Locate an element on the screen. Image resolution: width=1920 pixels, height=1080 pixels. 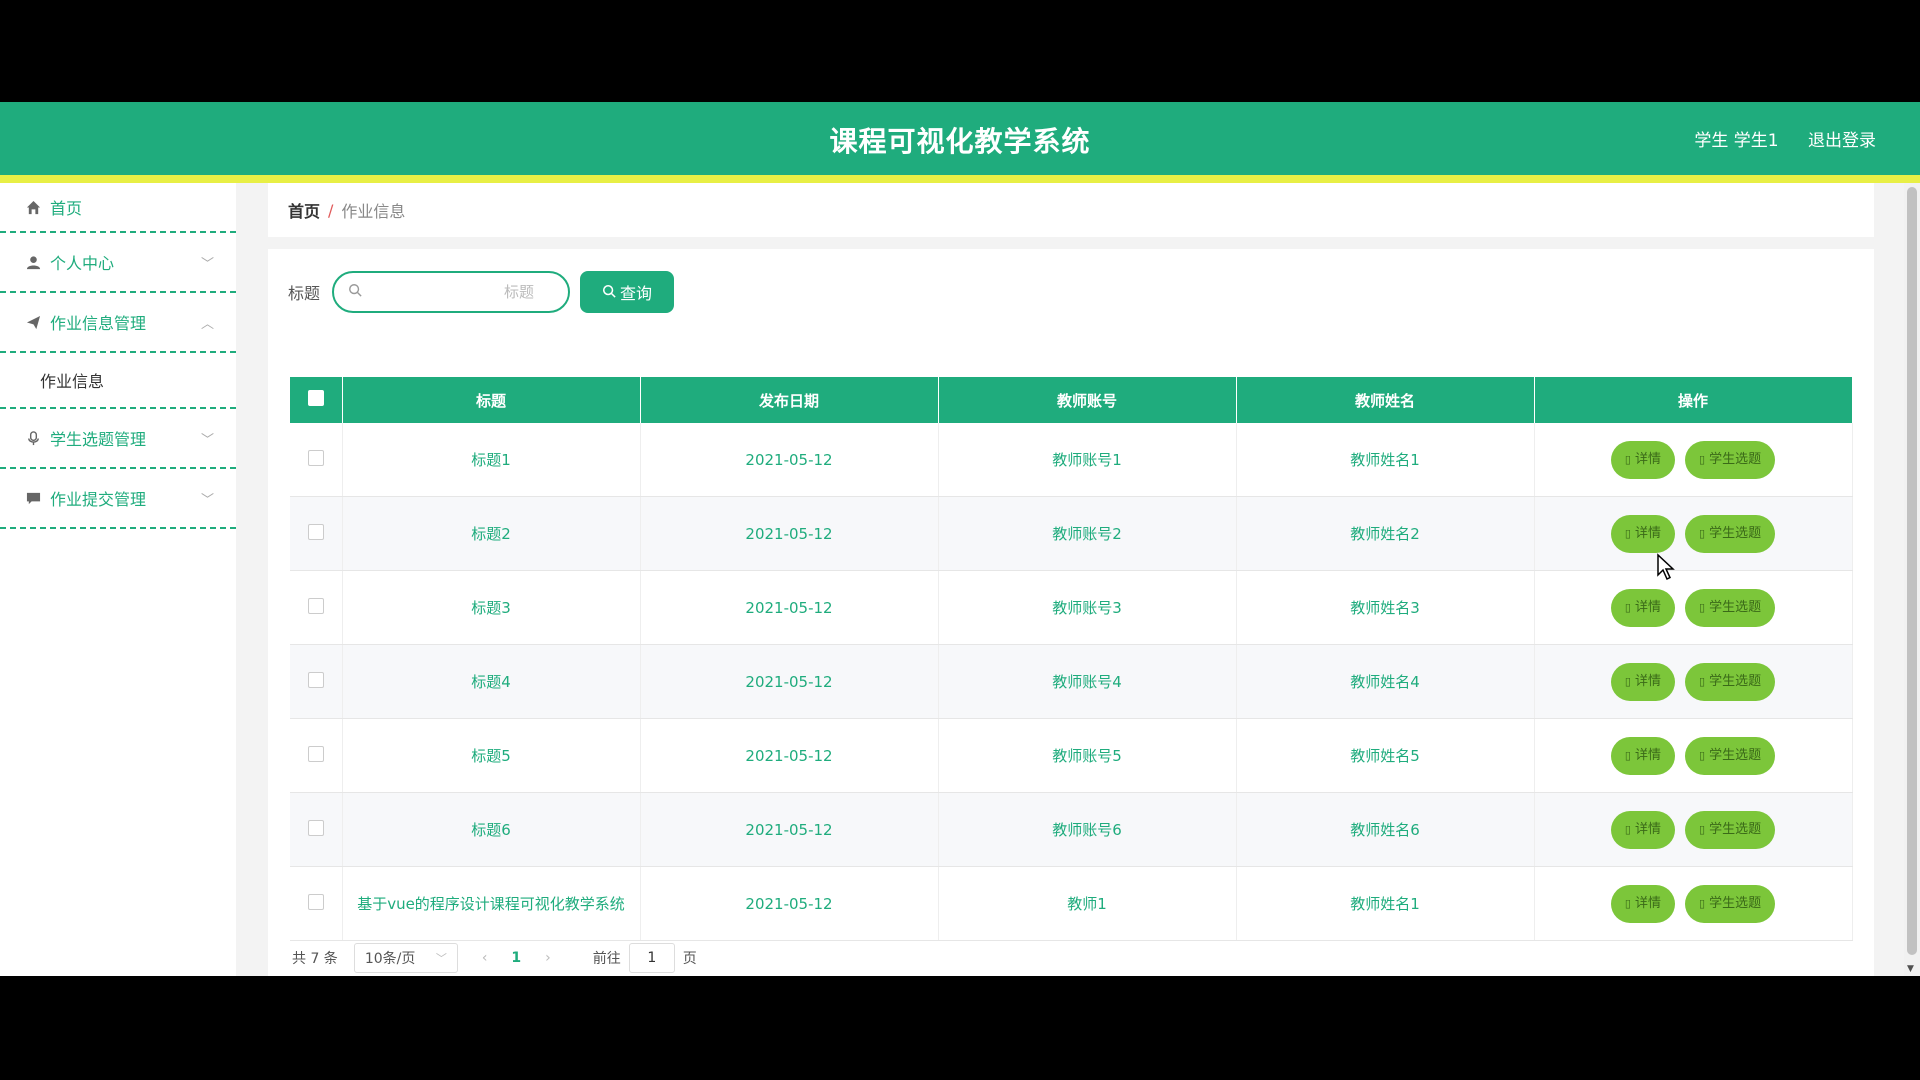
query-button: 查询 is located at coordinates (627, 292).